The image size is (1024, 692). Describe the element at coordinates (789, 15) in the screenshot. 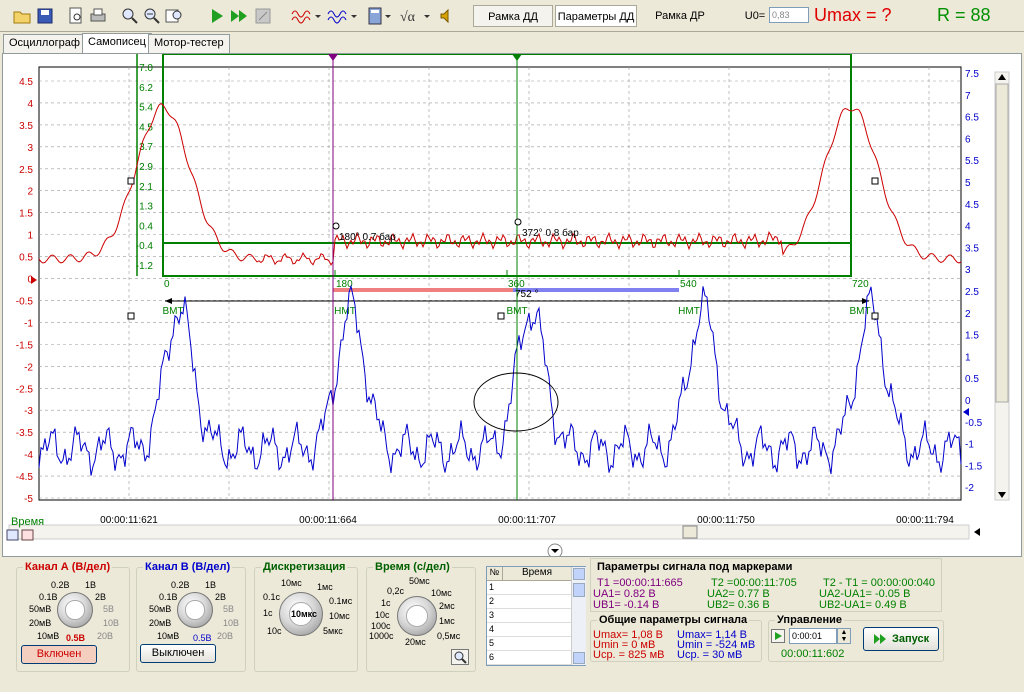

I see `u0-input` at that location.